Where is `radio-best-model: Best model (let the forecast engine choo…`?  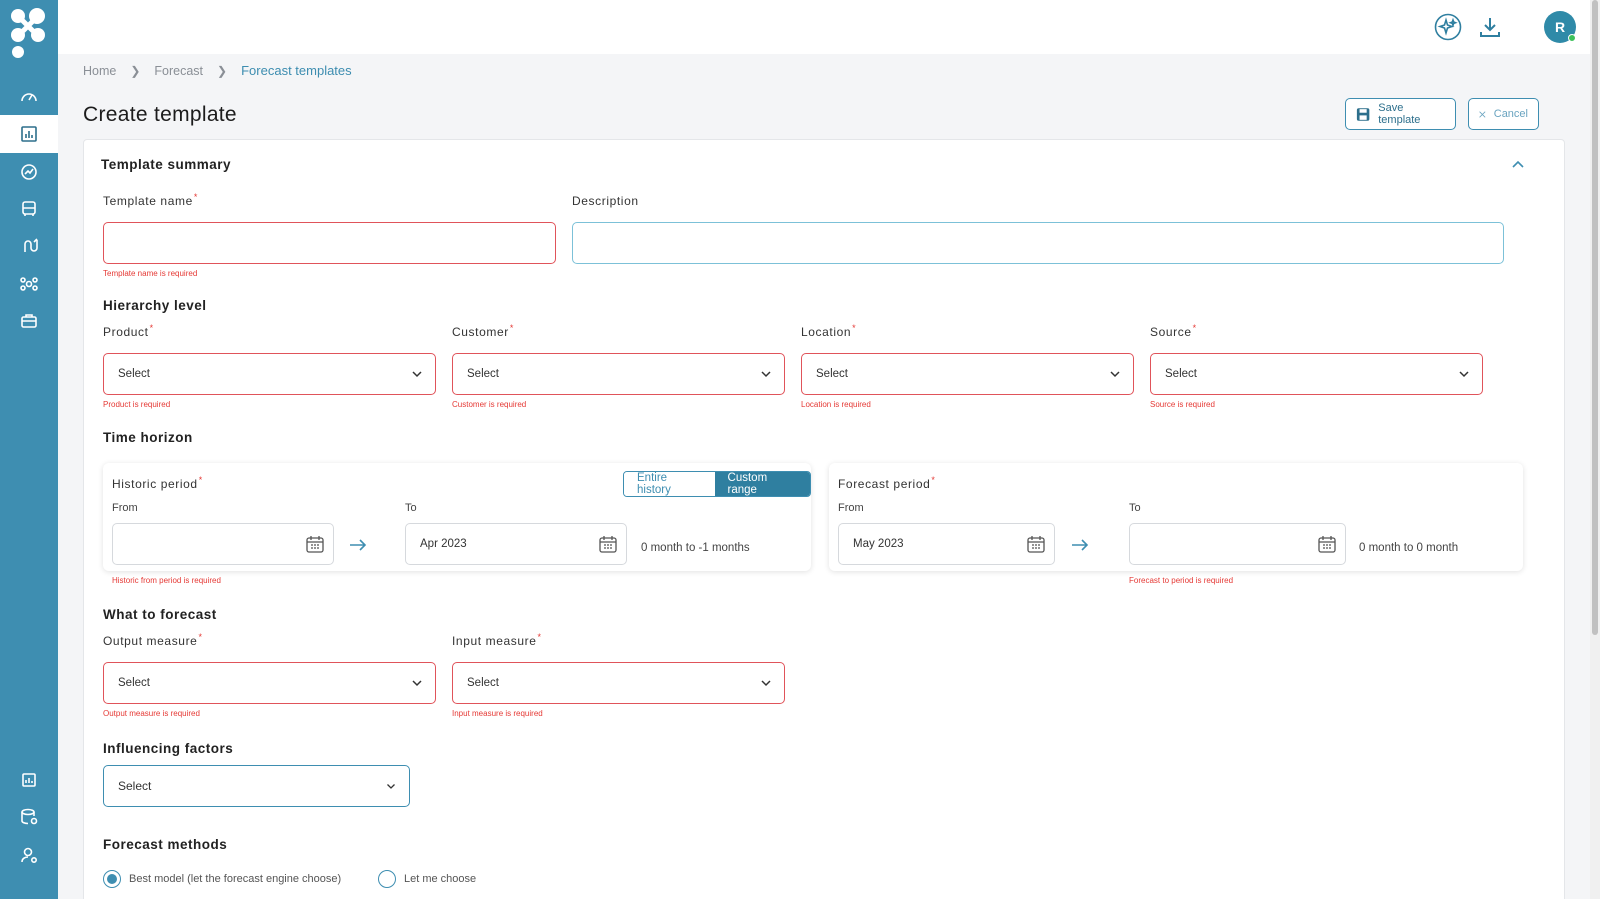
radio-best-model: Best model (let the forecast engine choo… is located at coordinates (222, 879).